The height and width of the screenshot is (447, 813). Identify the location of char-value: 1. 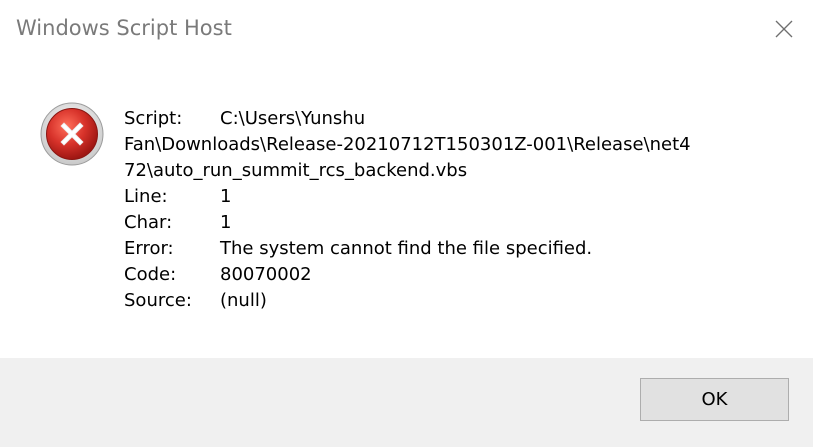
(226, 222).